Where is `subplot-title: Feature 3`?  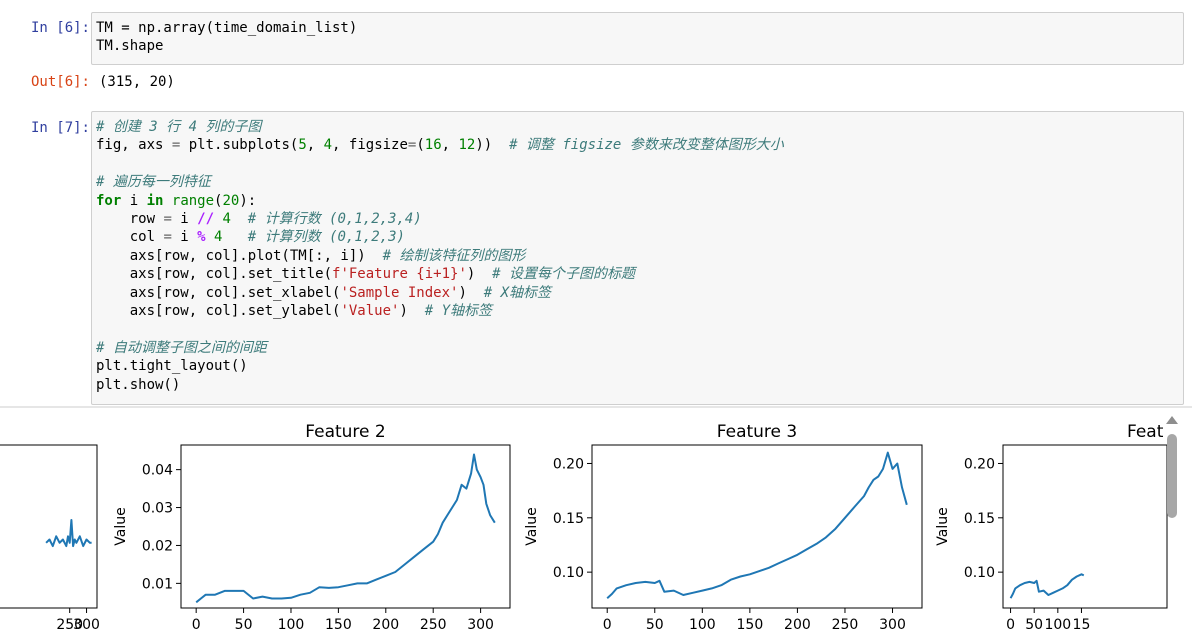
subplot-title: Feature 3 is located at coordinates (757, 432).